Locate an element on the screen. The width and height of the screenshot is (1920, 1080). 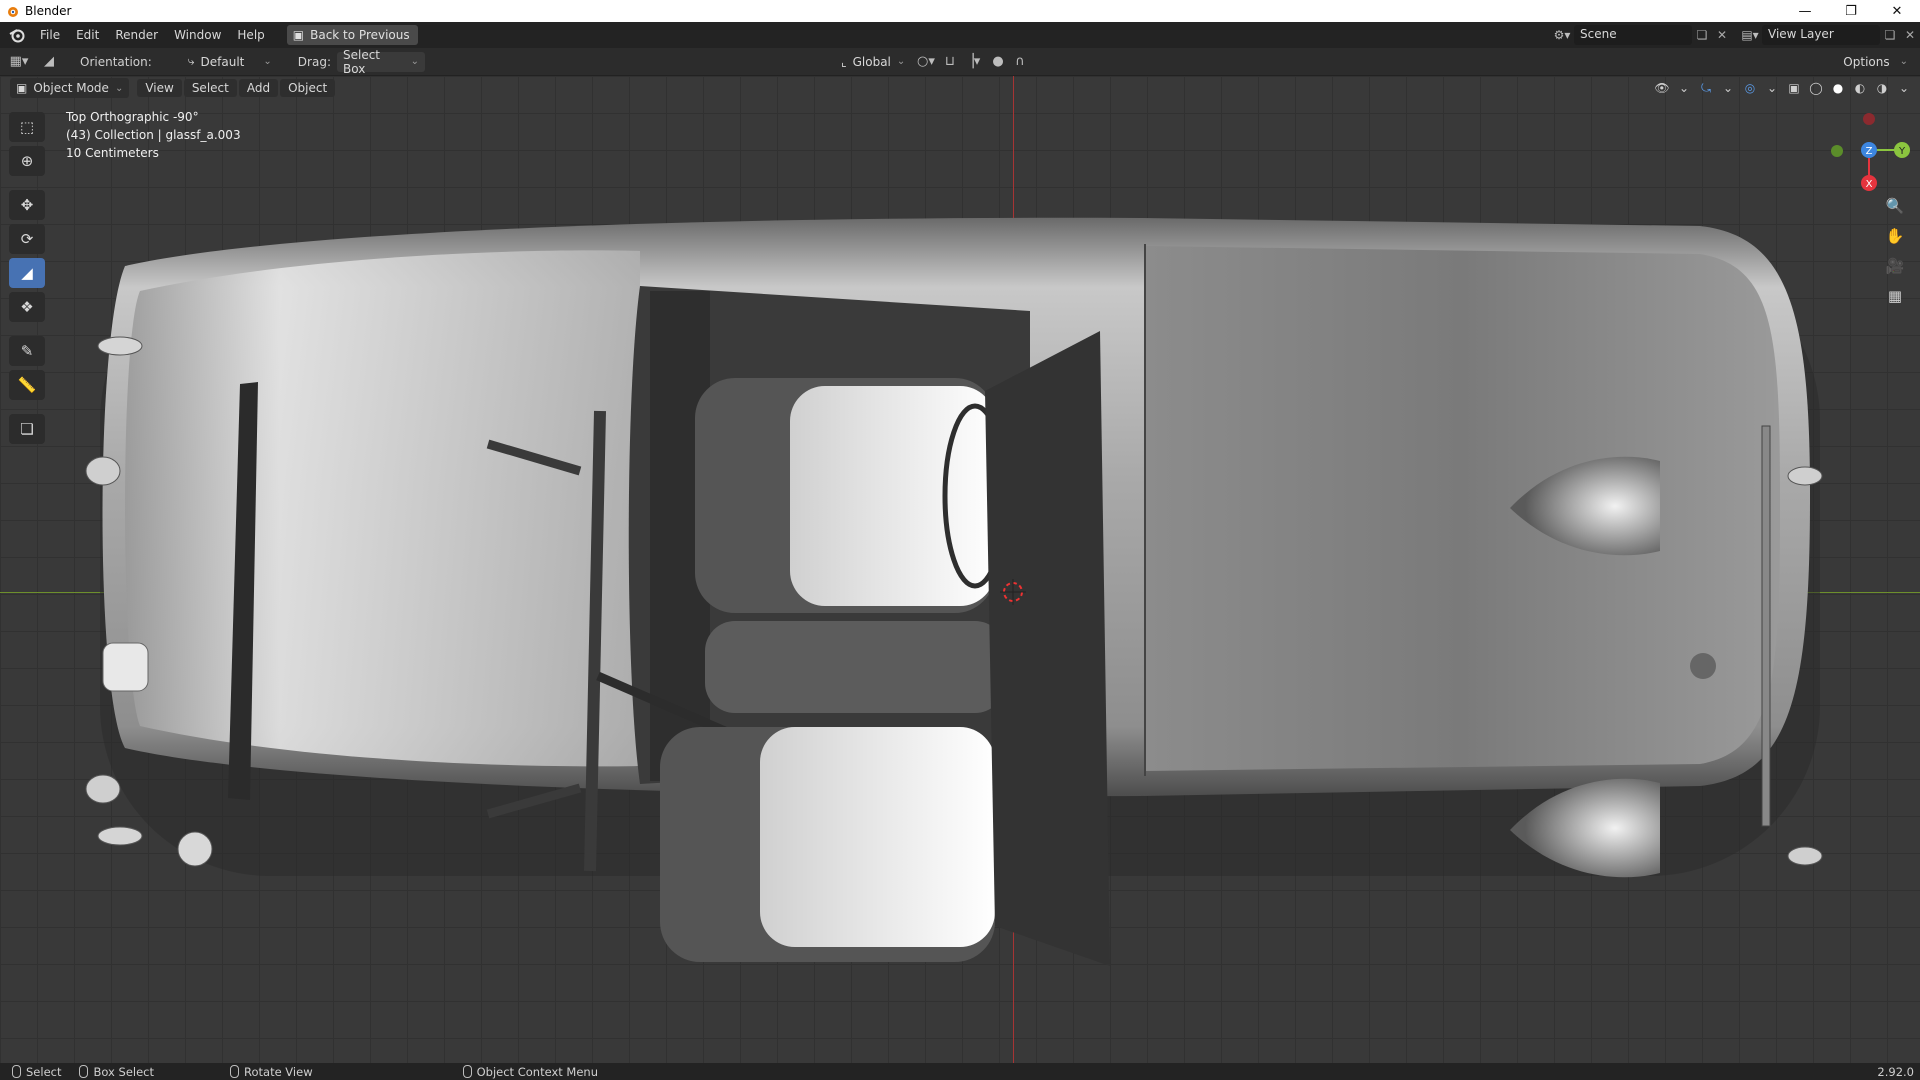
transform-orientation-value: Global is located at coordinates (871, 61).